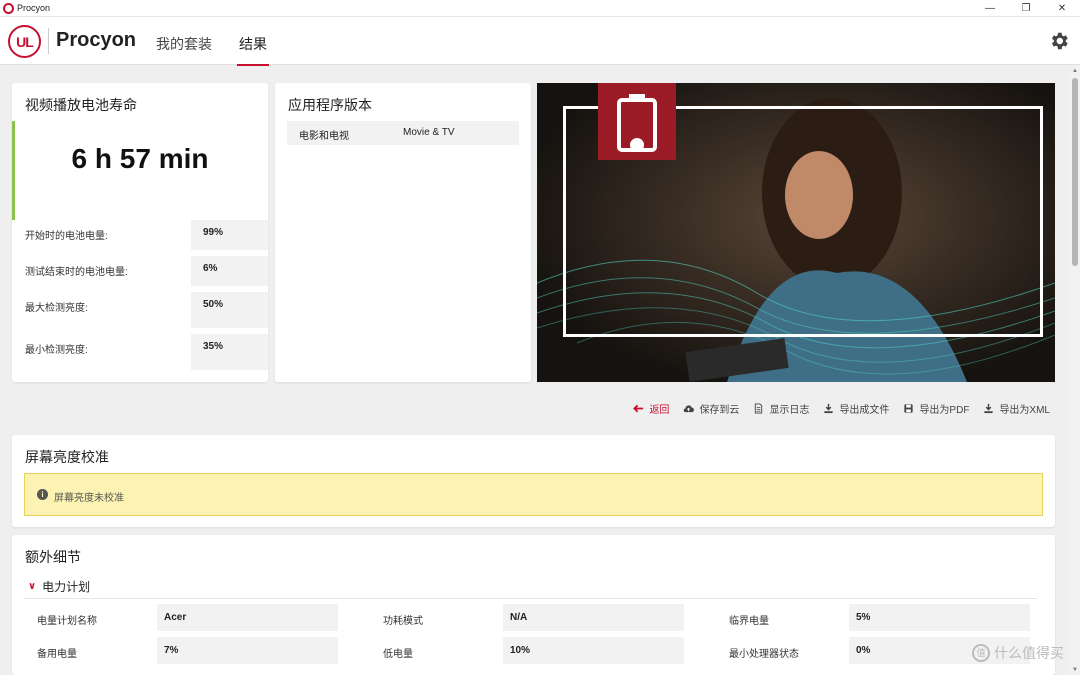  Describe the element at coordinates (56, 350) in the screenshot. I see `stat-label: 最小检测亮度:` at that location.